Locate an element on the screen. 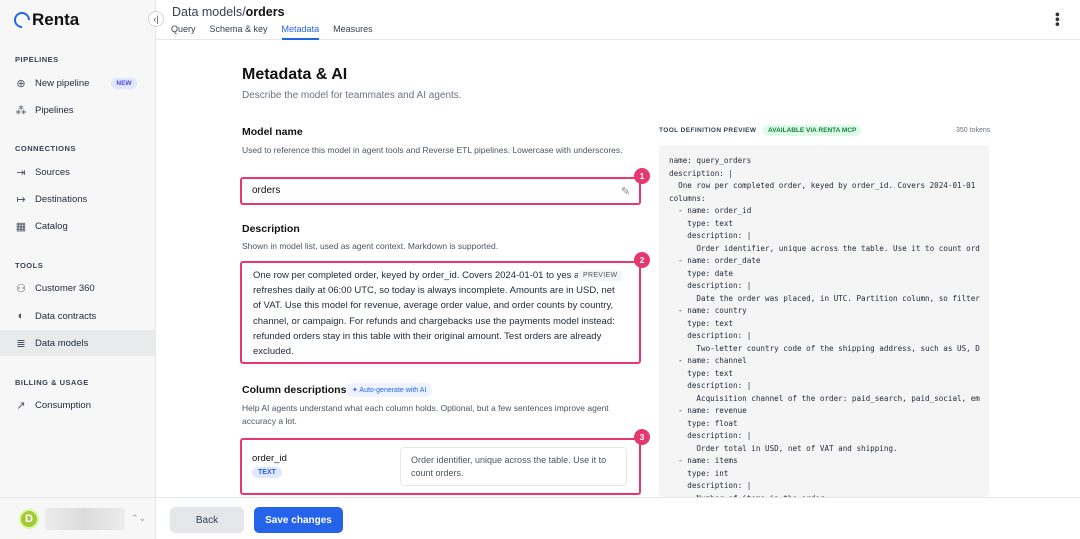  tab-query: Query is located at coordinates (183, 32).